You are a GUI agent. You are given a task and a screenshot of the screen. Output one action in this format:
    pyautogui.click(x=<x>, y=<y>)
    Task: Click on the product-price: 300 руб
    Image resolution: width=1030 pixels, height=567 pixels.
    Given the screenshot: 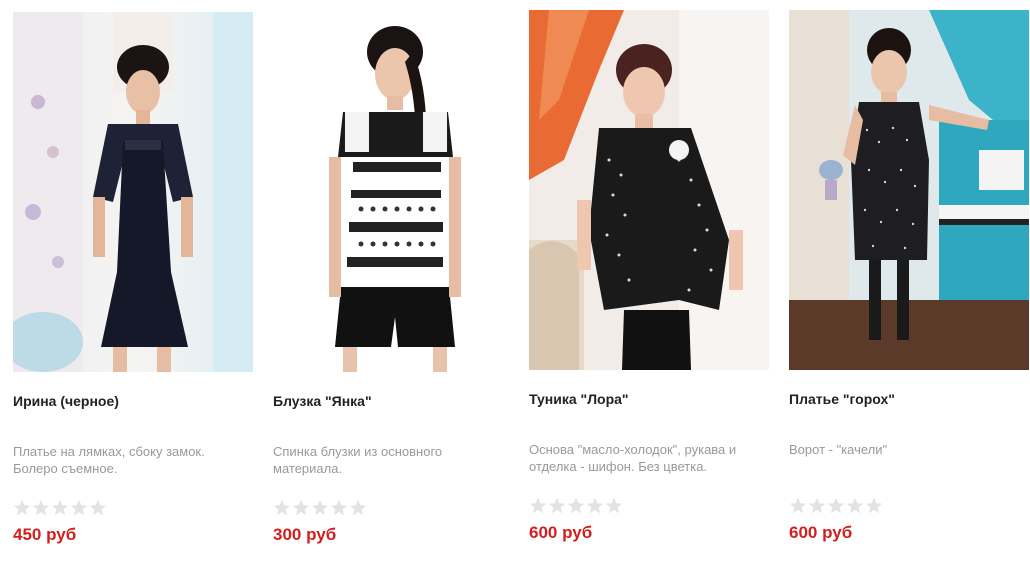 What is the action you would take?
    pyautogui.click(x=305, y=534)
    